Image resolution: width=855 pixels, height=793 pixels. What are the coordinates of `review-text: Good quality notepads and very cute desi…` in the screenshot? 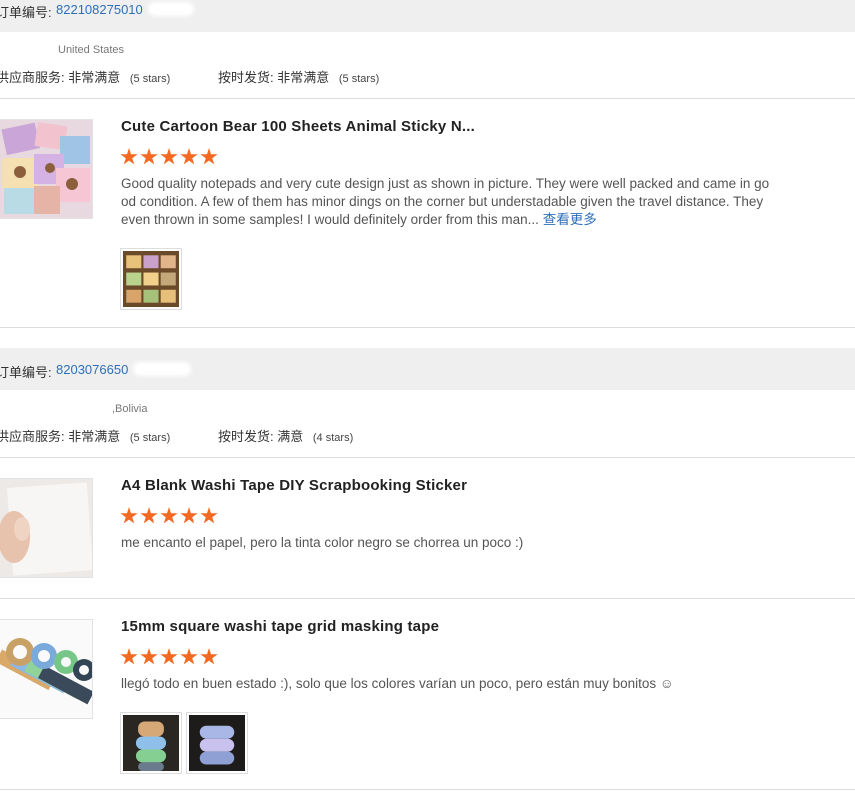 It's located at (446, 202).